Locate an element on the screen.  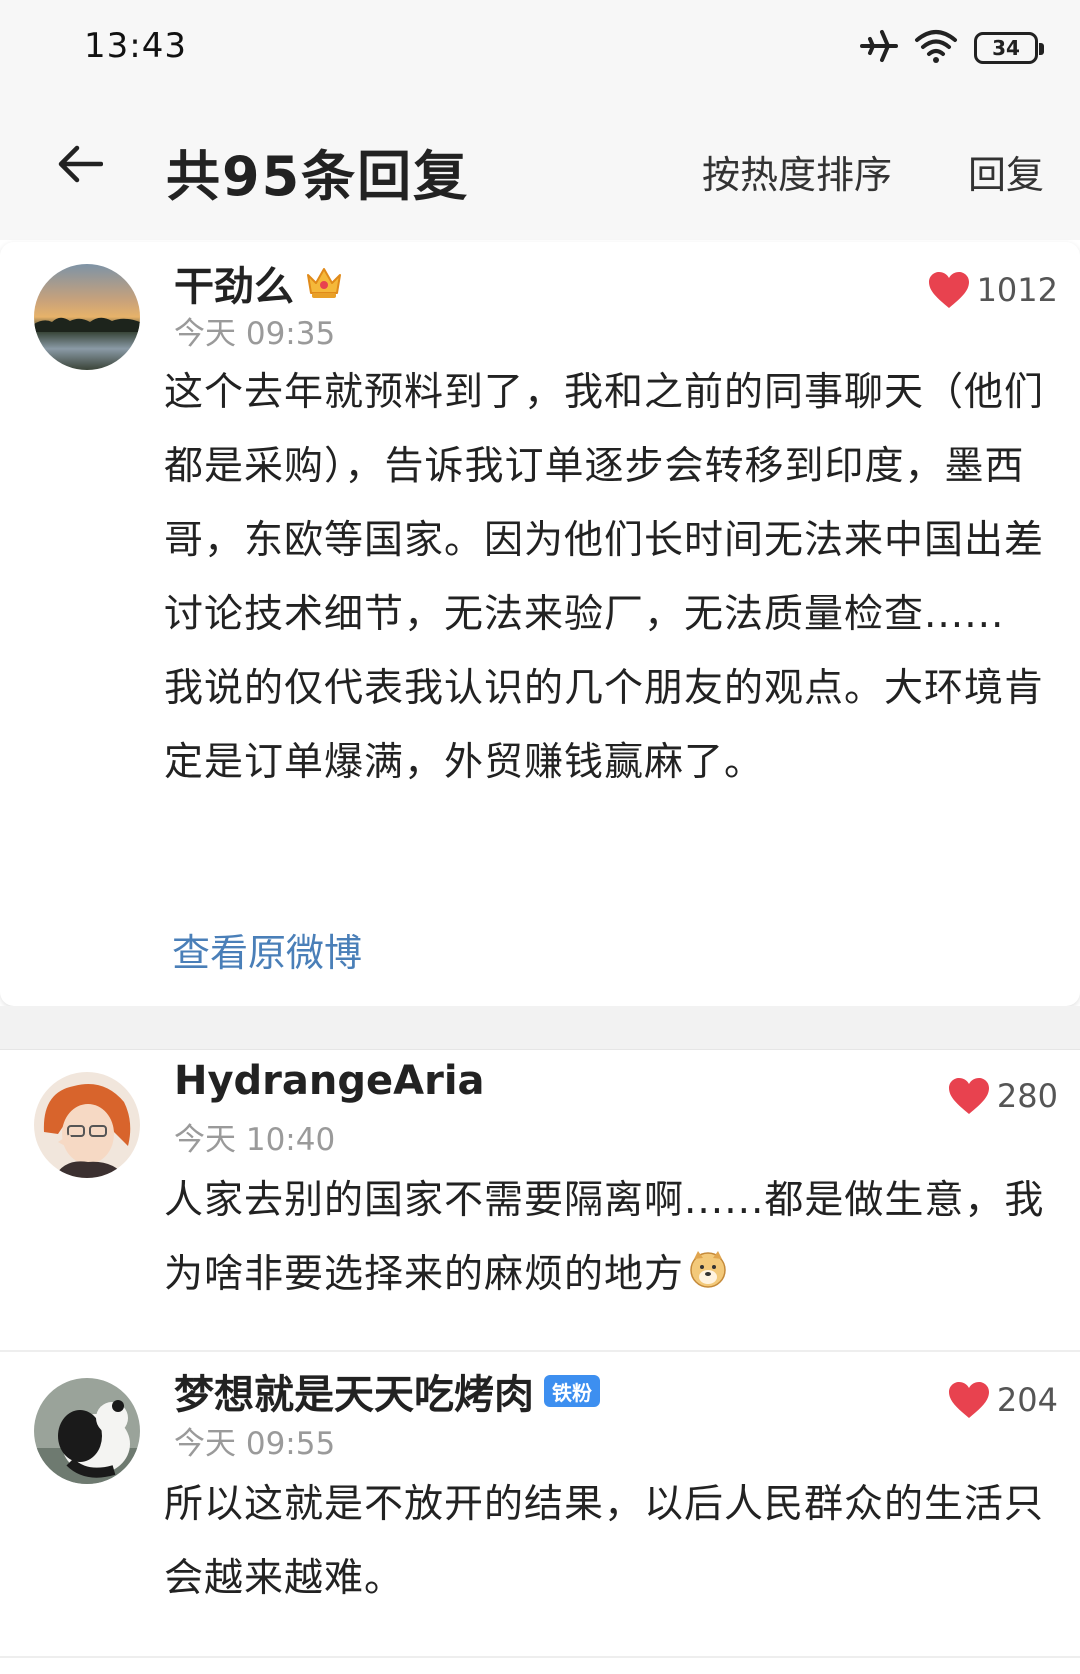
reply-button: 回复 is located at coordinates (1006, 171).